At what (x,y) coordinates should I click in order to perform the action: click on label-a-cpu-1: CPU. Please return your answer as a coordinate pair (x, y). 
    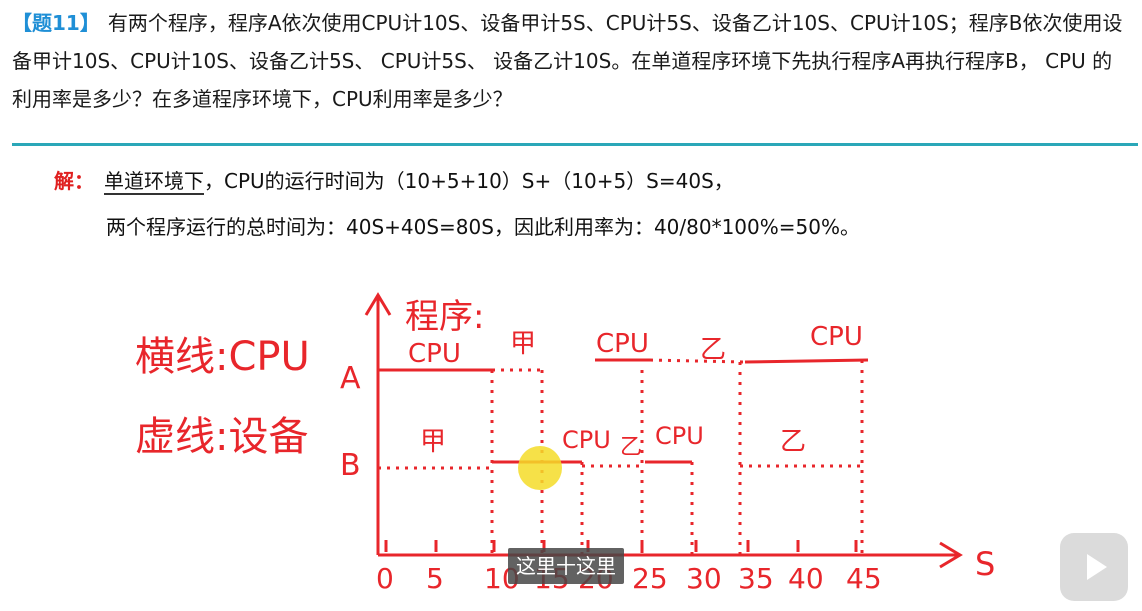
    Looking at the image, I should click on (434, 354).